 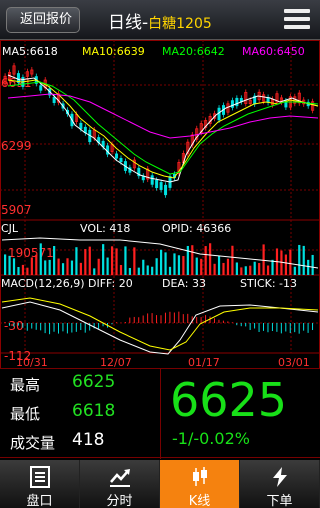 I want to click on top-bar: 返回报价 日线-白糖1205, so click(x=160, y=20).